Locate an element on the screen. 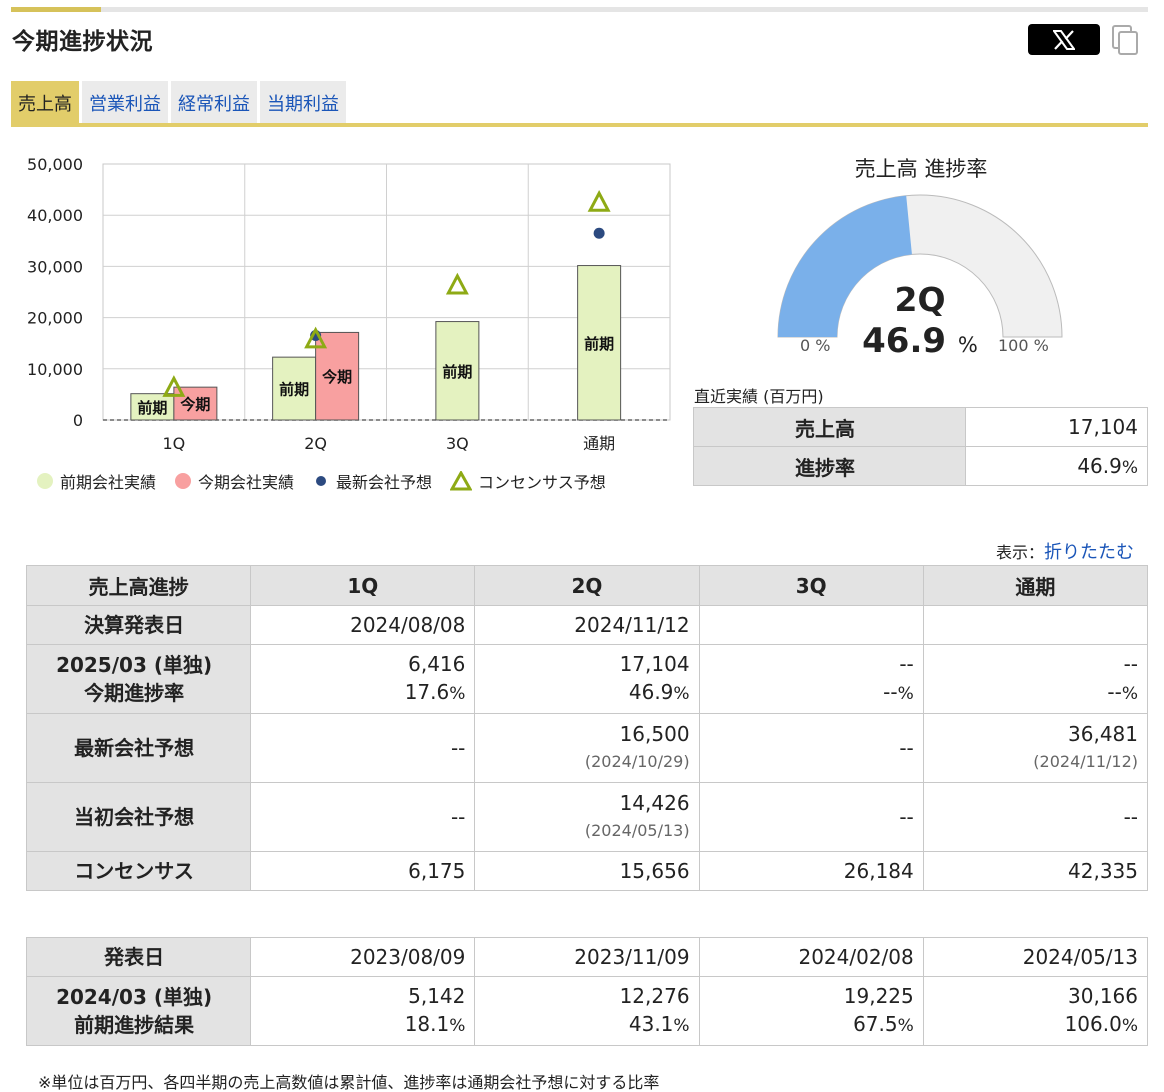  row-header: 当初会社予想 is located at coordinates (138, 817).